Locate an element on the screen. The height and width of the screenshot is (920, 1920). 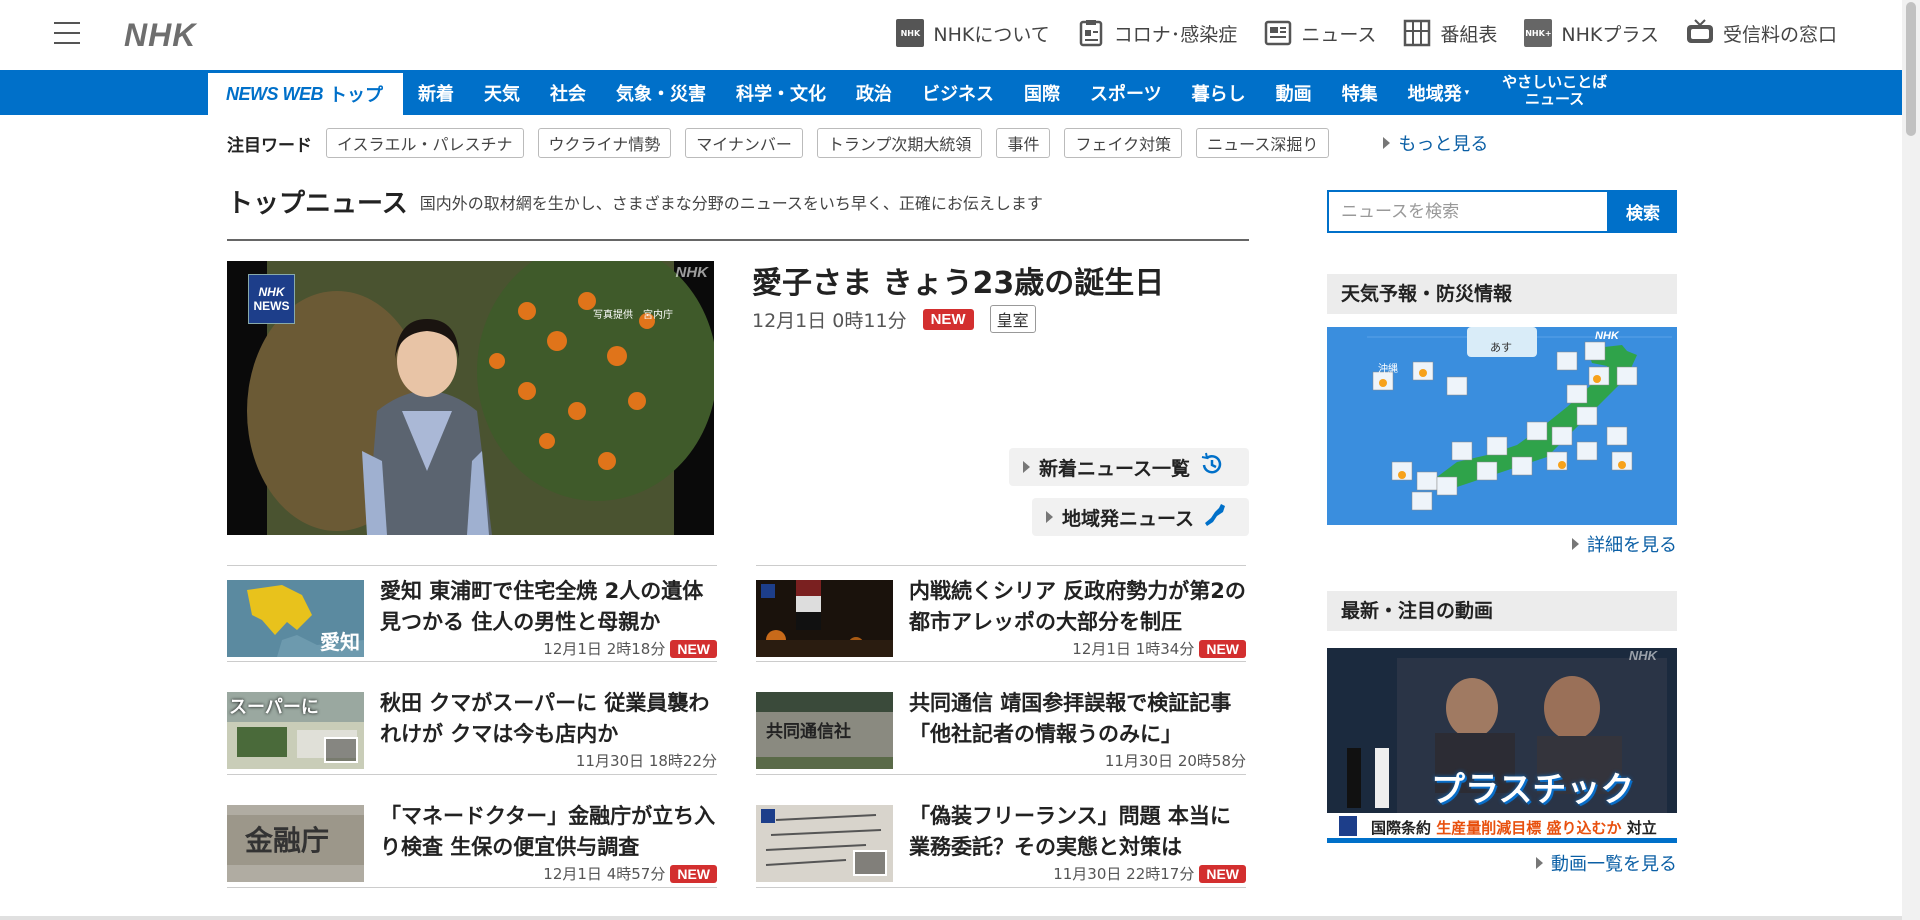
news-meta: 12月1日 2時18分 NEW is located at coordinates (630, 648).